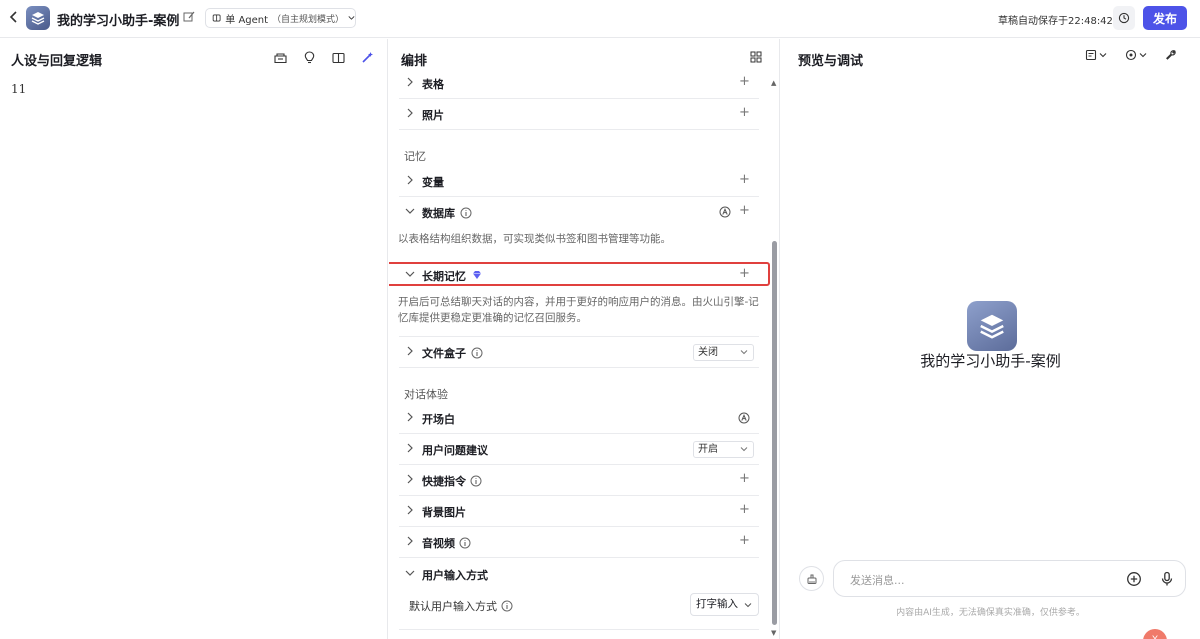 This screenshot has height=639, width=1200. What do you see at coordinates (579, 542) in the screenshot?
I see `row-av: 音视频 +` at bounding box center [579, 542].